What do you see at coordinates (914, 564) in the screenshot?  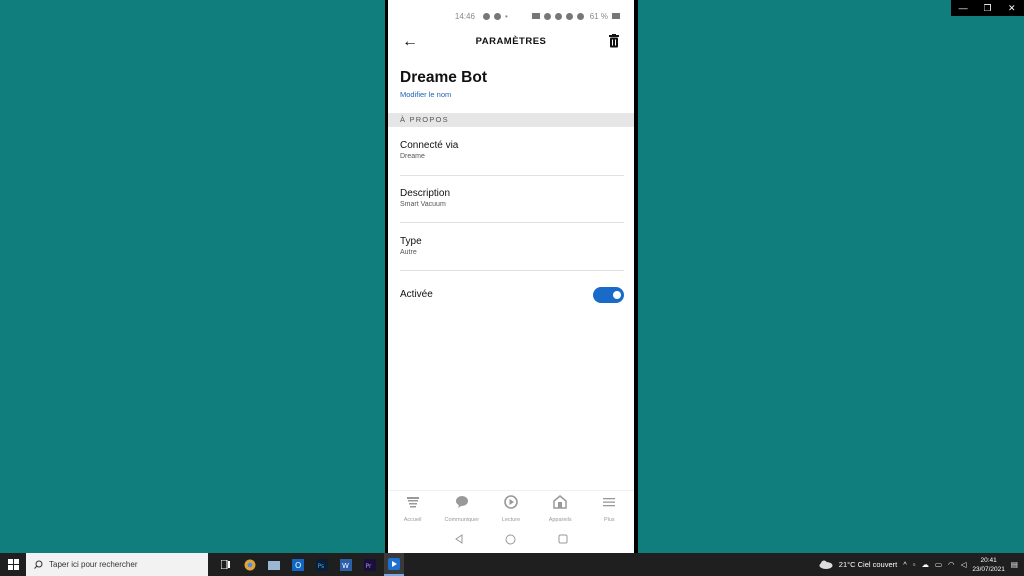 I see `tray-icon: ▫` at bounding box center [914, 564].